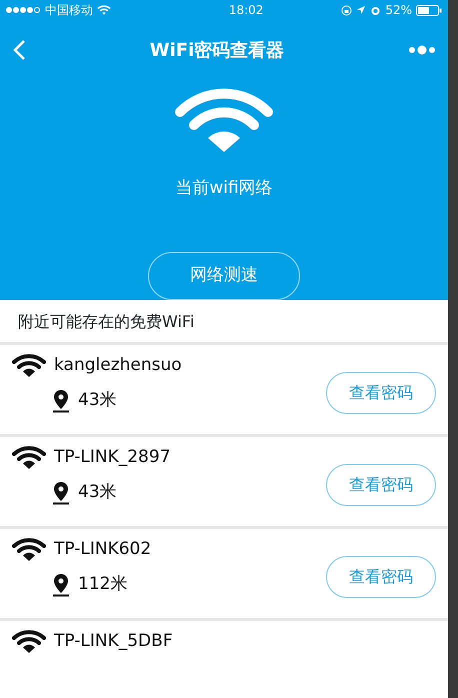  Describe the element at coordinates (224, 188) in the screenshot. I see `current-network-label: 当前wifi网络` at that location.